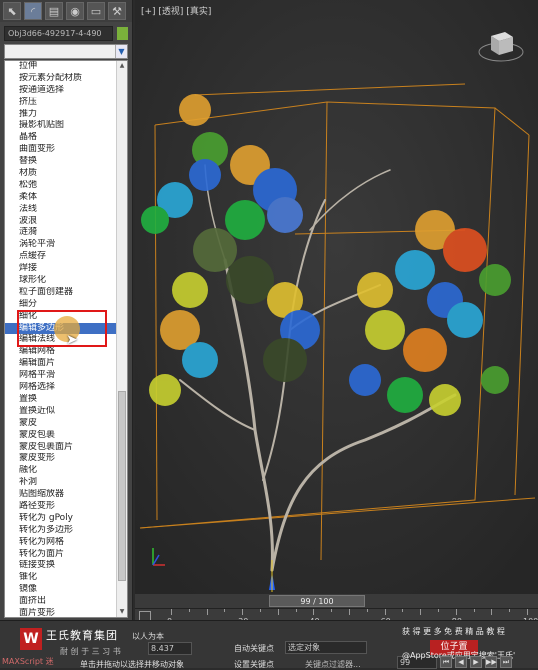  I want to click on modifier-list-item: 摄影机贴图, so click(61, 126).